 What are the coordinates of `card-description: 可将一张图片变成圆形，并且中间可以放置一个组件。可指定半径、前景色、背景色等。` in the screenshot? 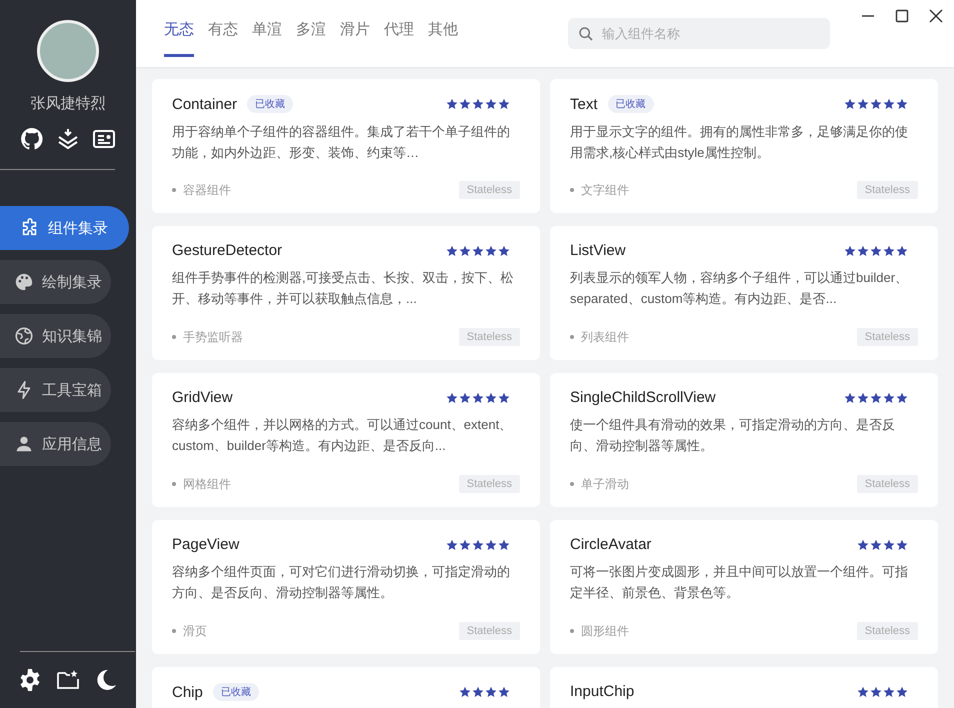 It's located at (739, 582).